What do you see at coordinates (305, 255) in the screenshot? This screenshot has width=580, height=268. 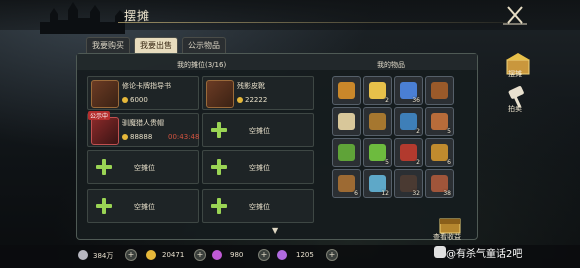 I see `currency-diamond: 1205` at bounding box center [305, 255].